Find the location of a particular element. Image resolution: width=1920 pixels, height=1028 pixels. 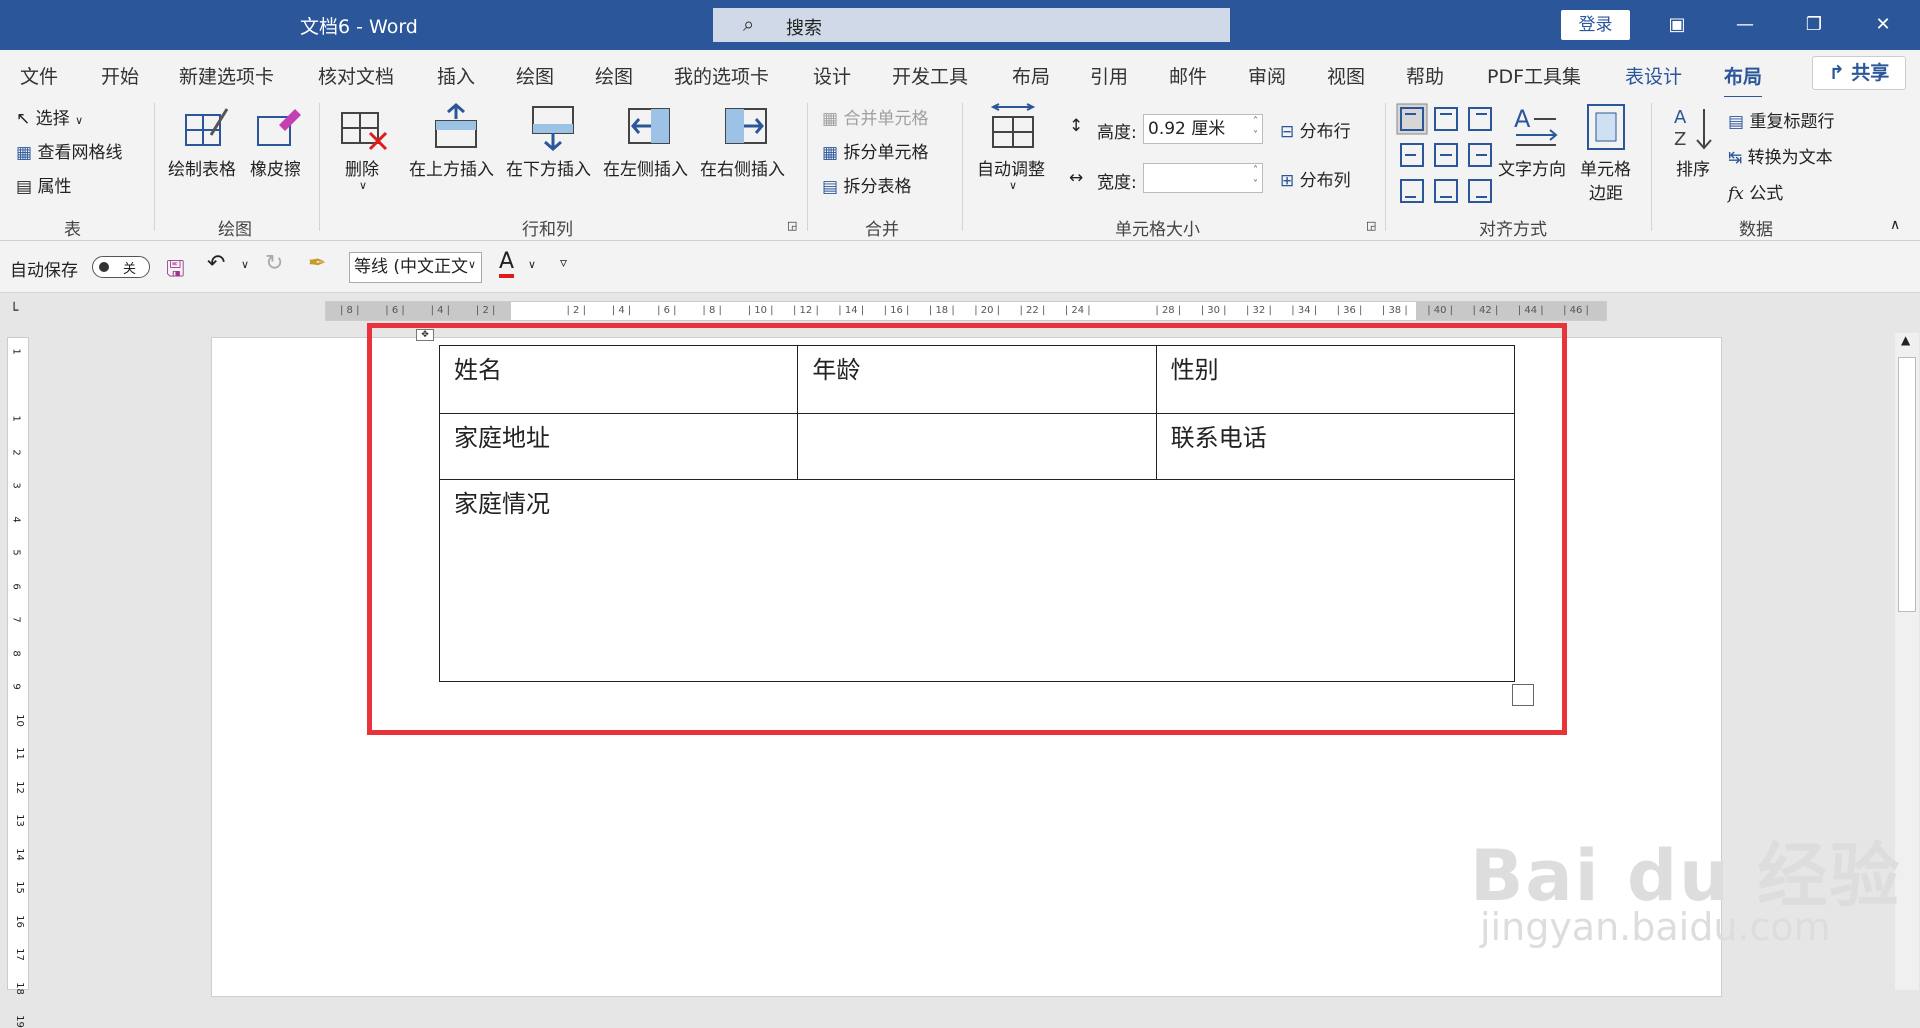

tab-design: 设计 is located at coordinates (832, 75).